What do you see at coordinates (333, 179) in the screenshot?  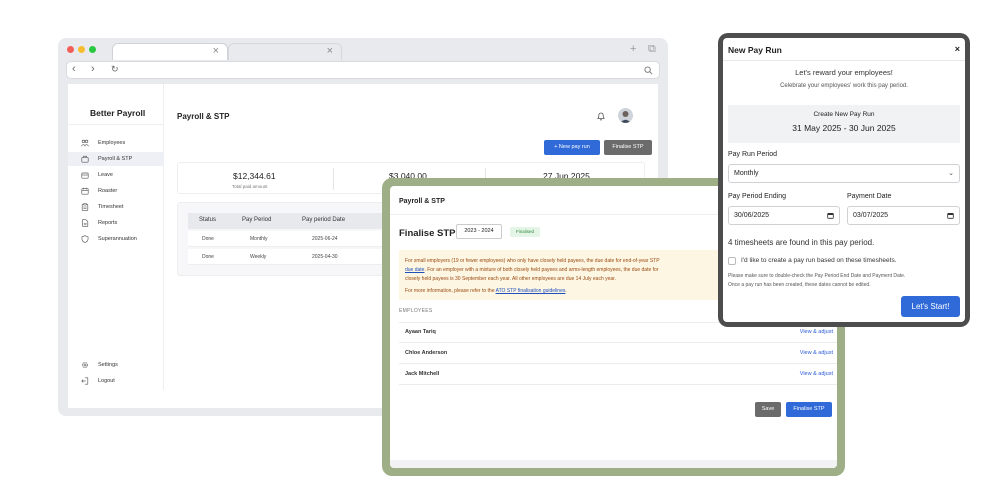 I see `stat-divider` at bounding box center [333, 179].